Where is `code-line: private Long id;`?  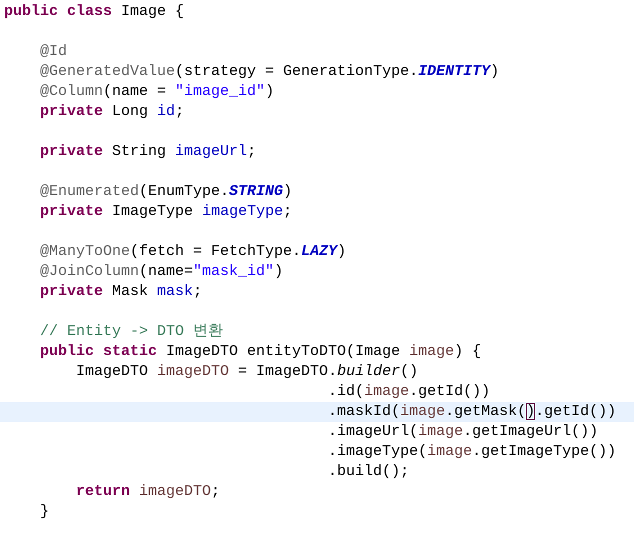
code-line: private Long id; is located at coordinates (112, 112).